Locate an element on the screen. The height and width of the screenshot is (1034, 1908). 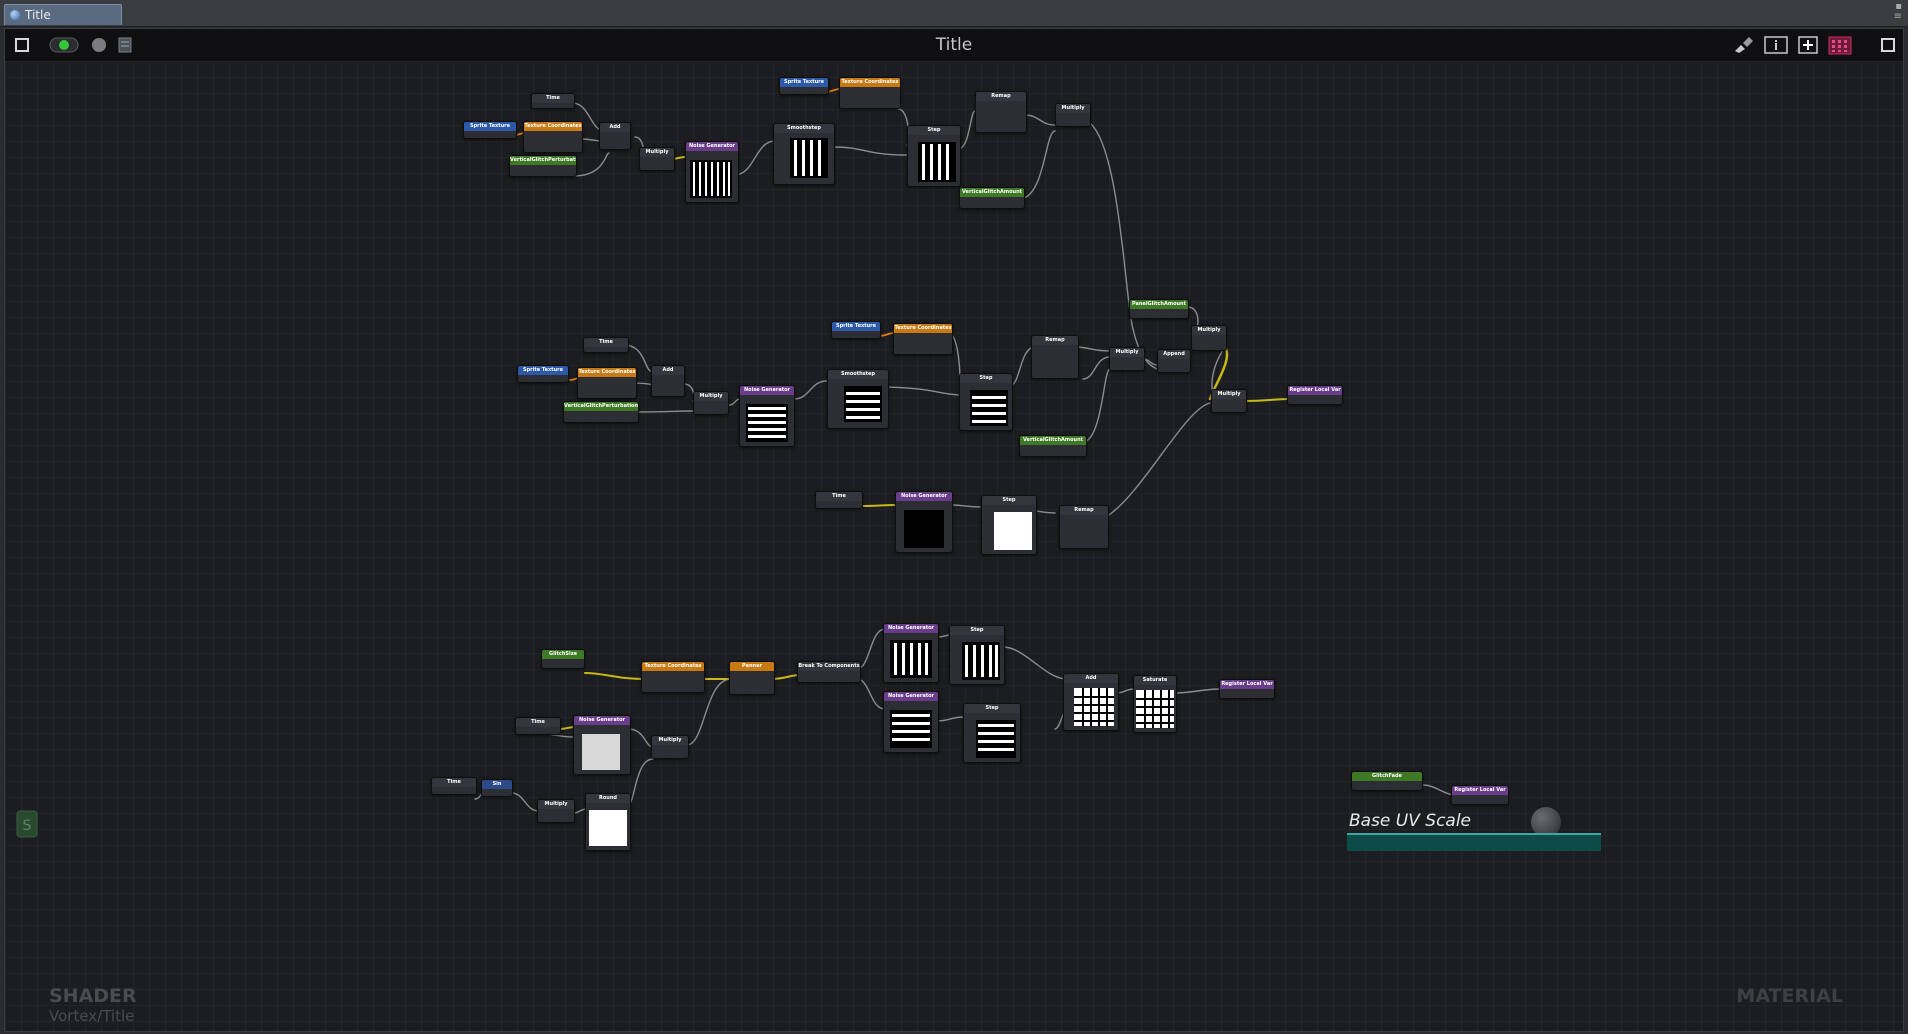
texture-coordinates-node-5: Texture Coordinates is located at coordinates (673, 677).